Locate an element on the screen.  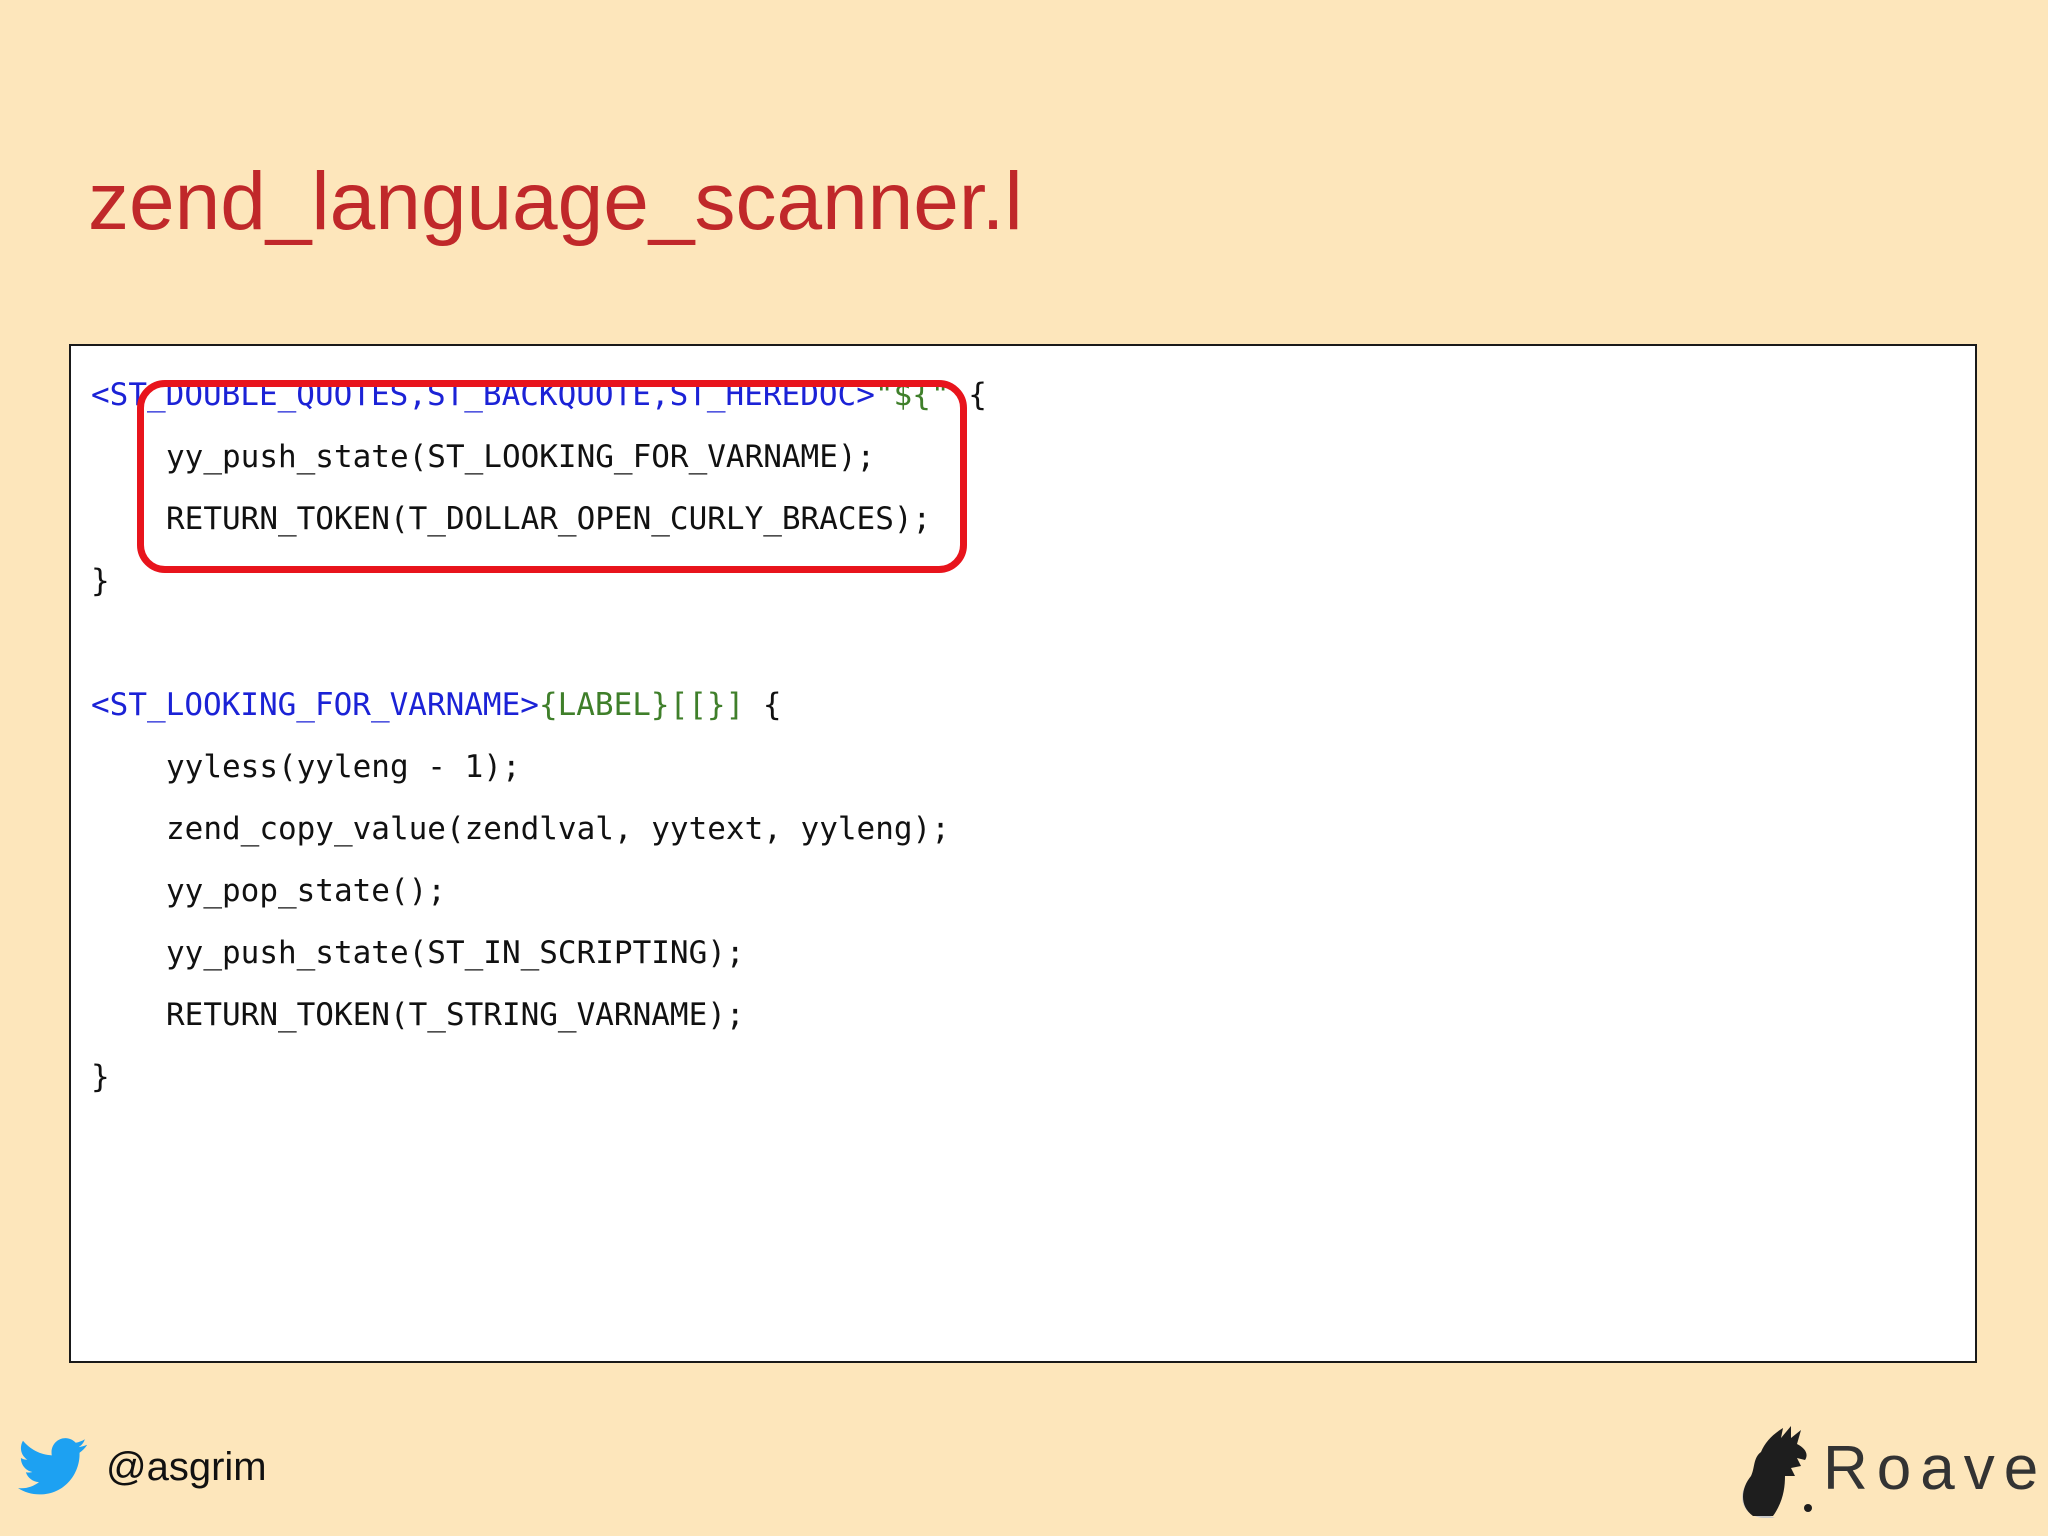
rule2-line-3: yy_pop_state(); is located at coordinates (306, 891).